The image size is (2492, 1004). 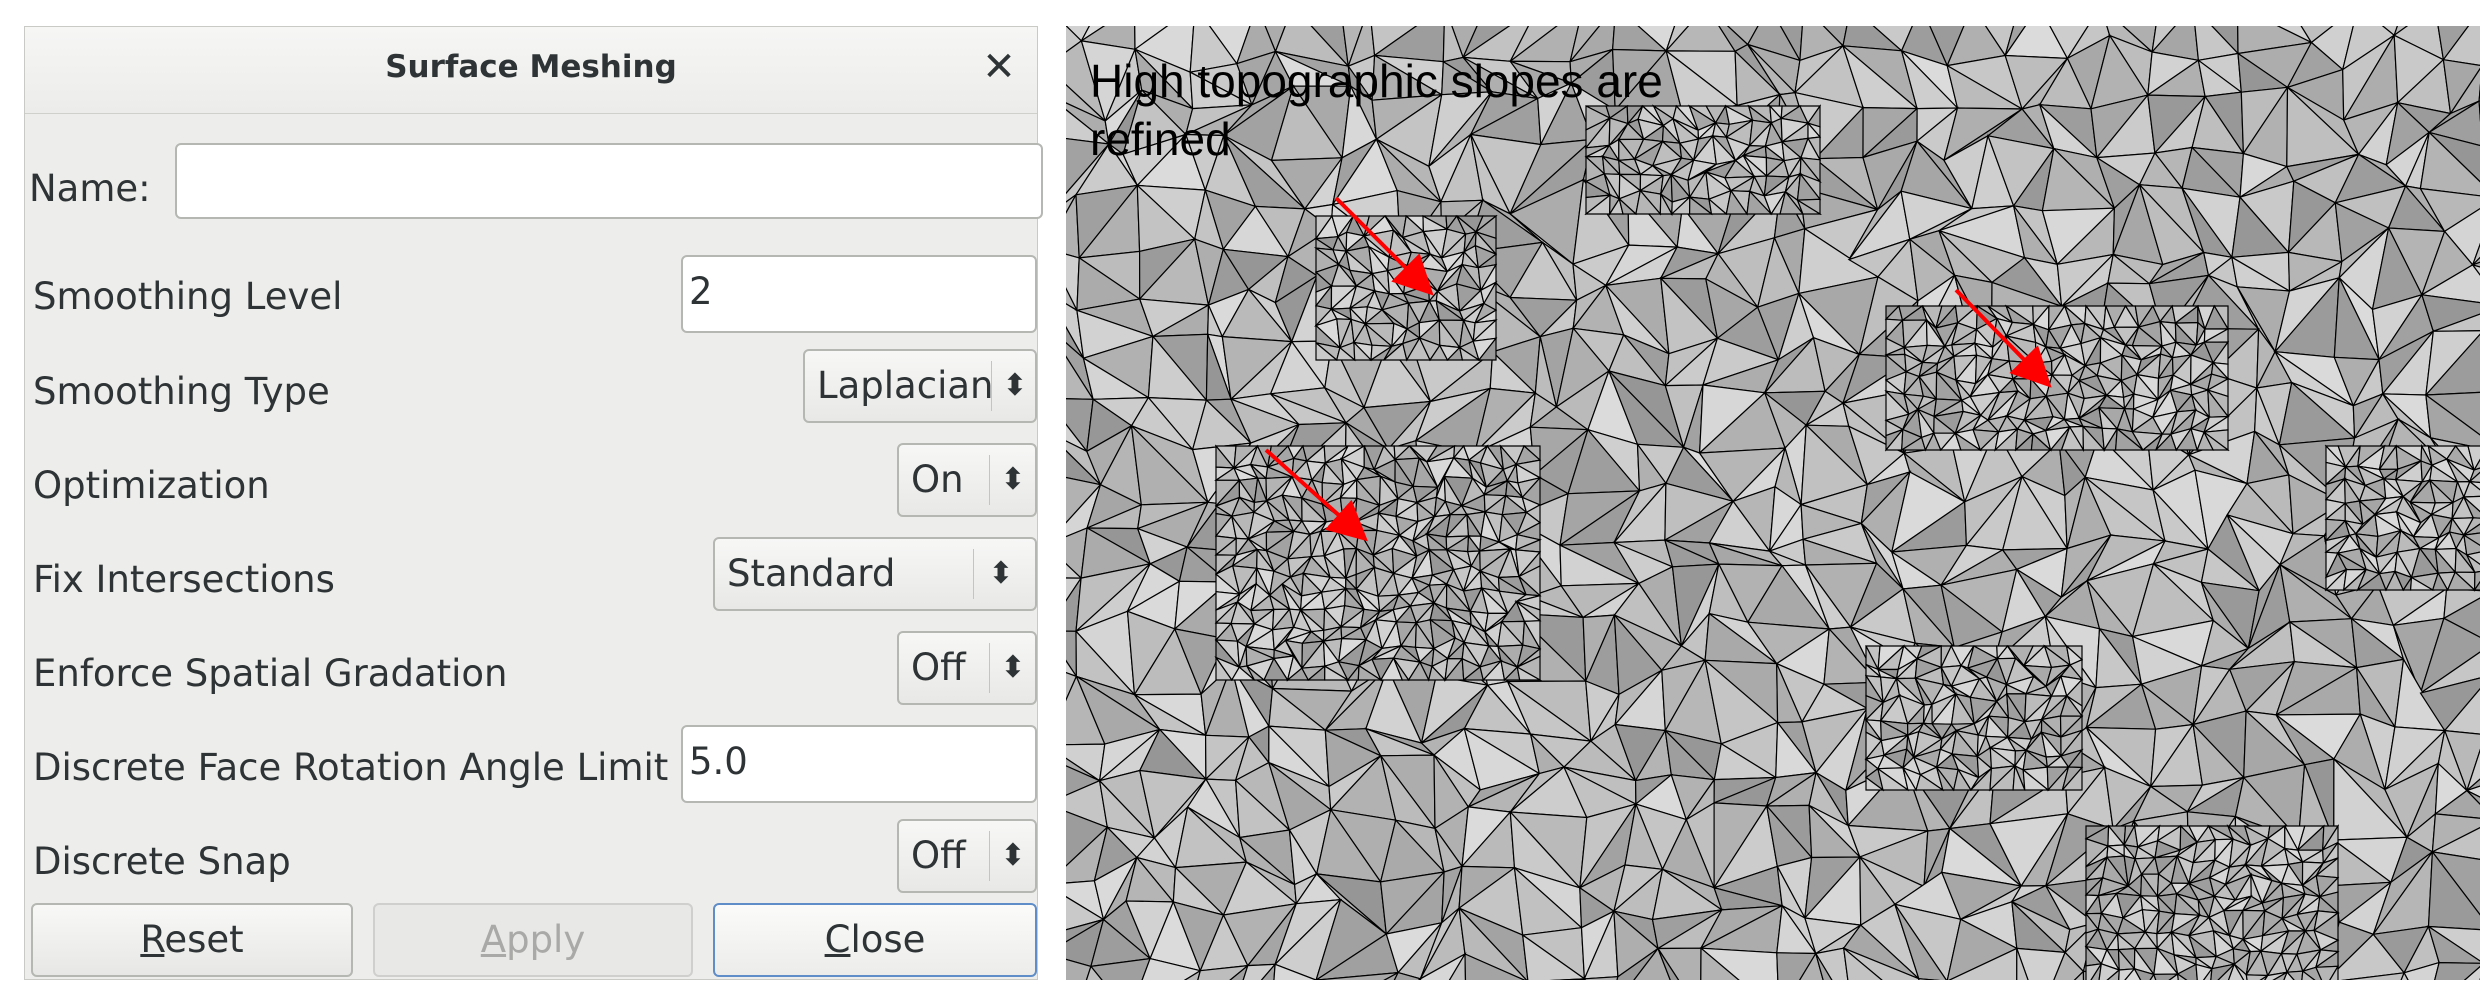 What do you see at coordinates (811, 573) in the screenshot?
I see `fix-intersections-value: Standard` at bounding box center [811, 573].